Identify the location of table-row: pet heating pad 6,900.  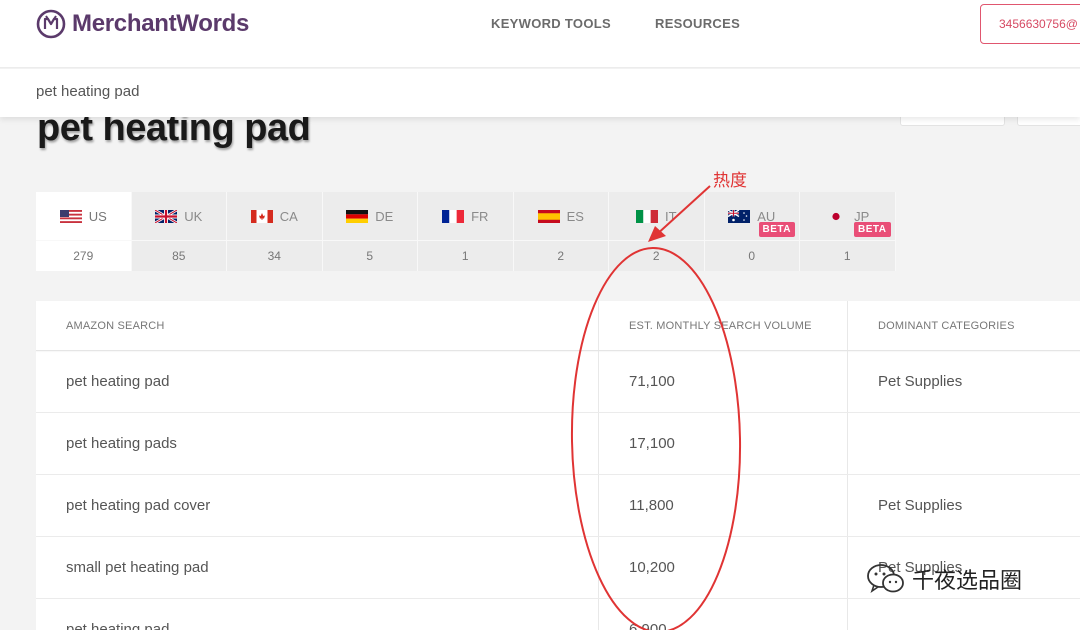
(558, 614).